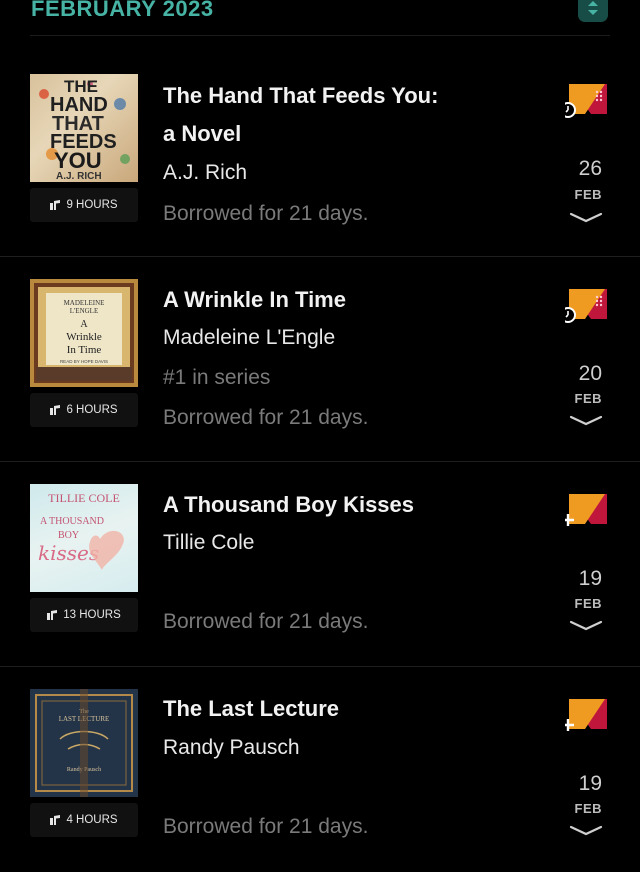 The width and height of the screenshot is (640, 872). I want to click on sort-button, so click(593, 11).